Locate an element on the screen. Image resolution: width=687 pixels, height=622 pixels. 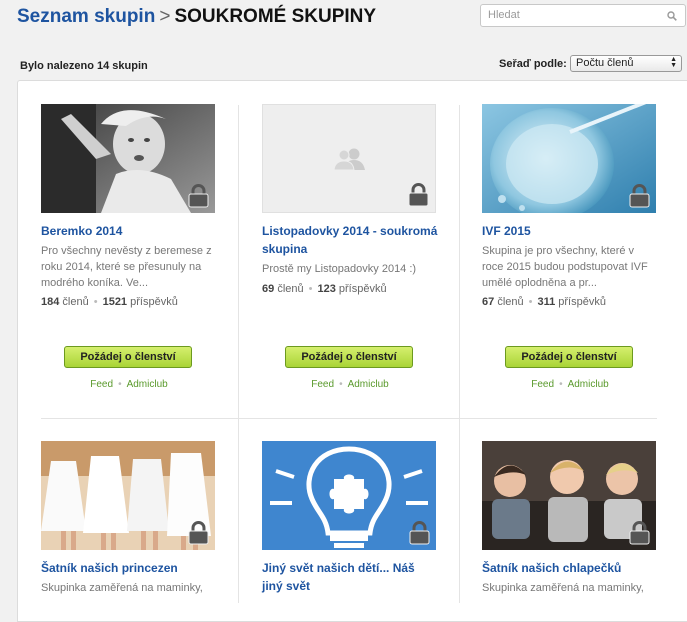
group-stats: 67 členů • 311 příspěvků is located at coordinates (544, 302).